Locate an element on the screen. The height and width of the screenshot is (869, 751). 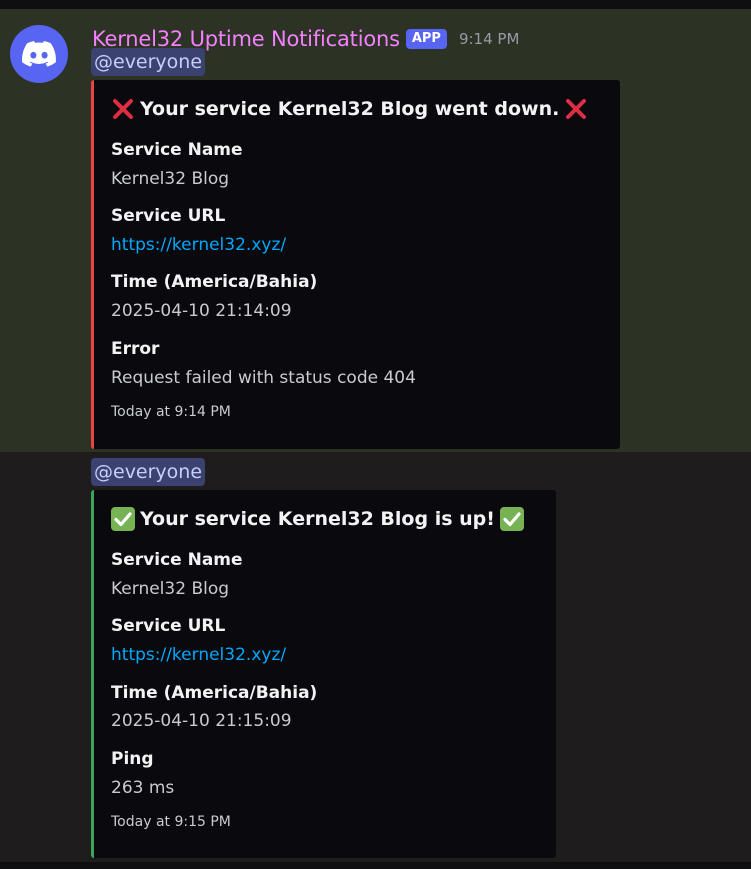
field-value-time: 2025-04-10 21:14:09 is located at coordinates (201, 311).